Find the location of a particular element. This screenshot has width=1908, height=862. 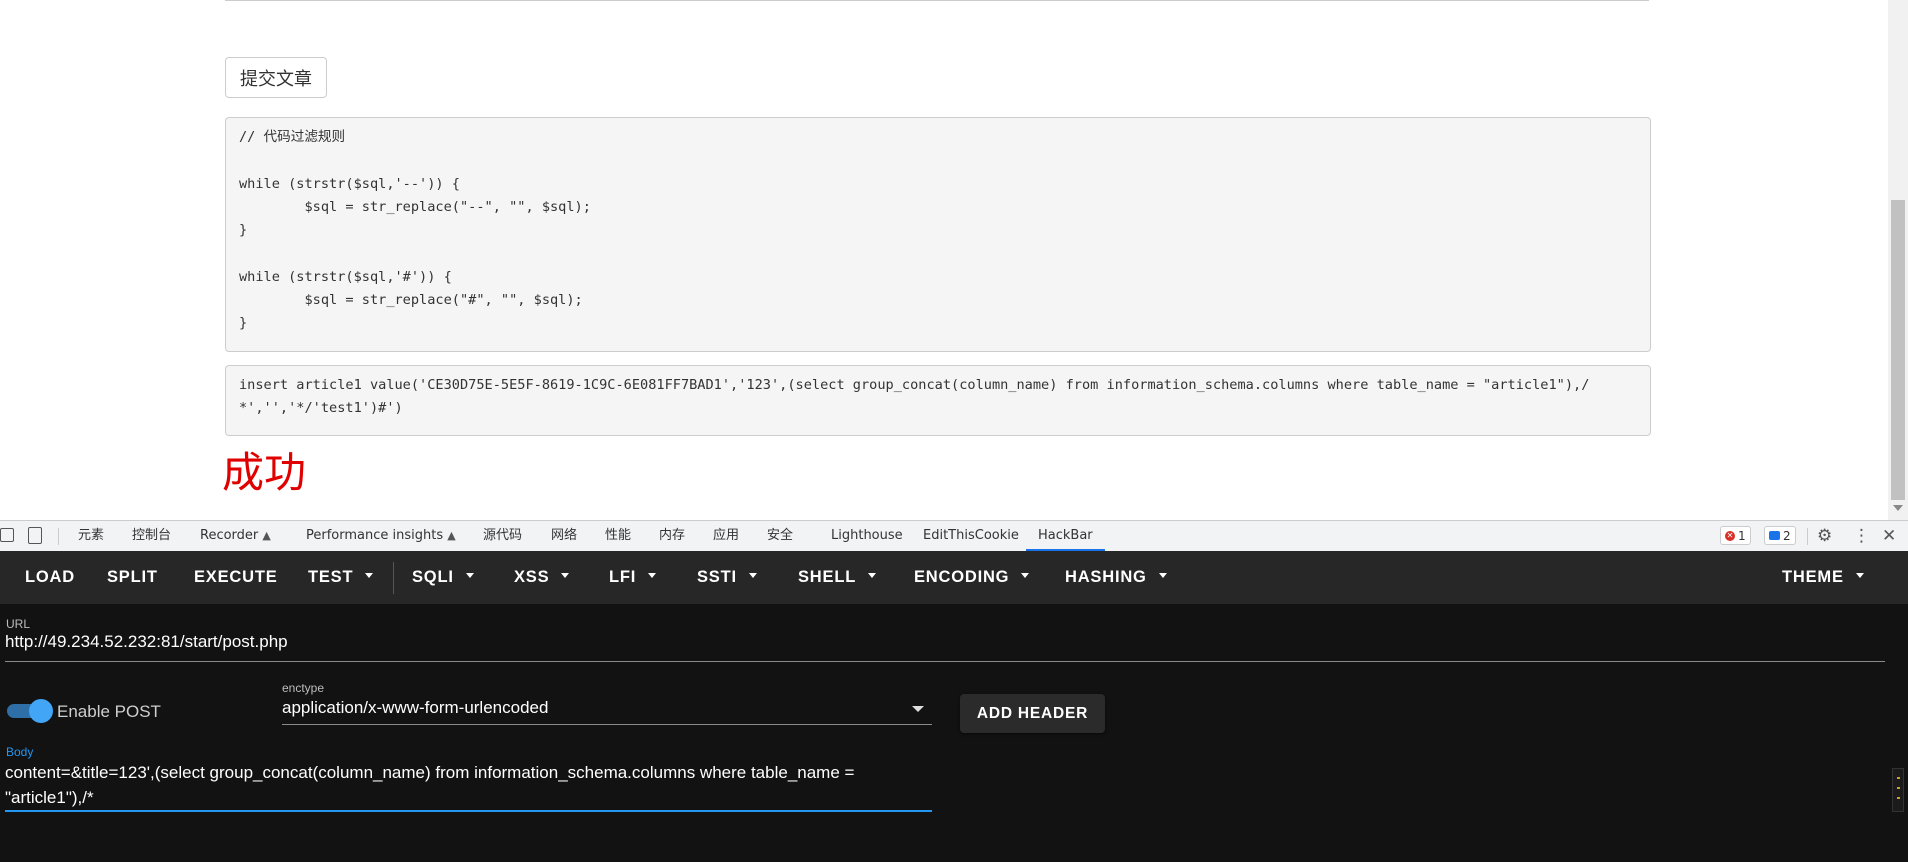

split-button: SPLIT is located at coordinates (132, 577).